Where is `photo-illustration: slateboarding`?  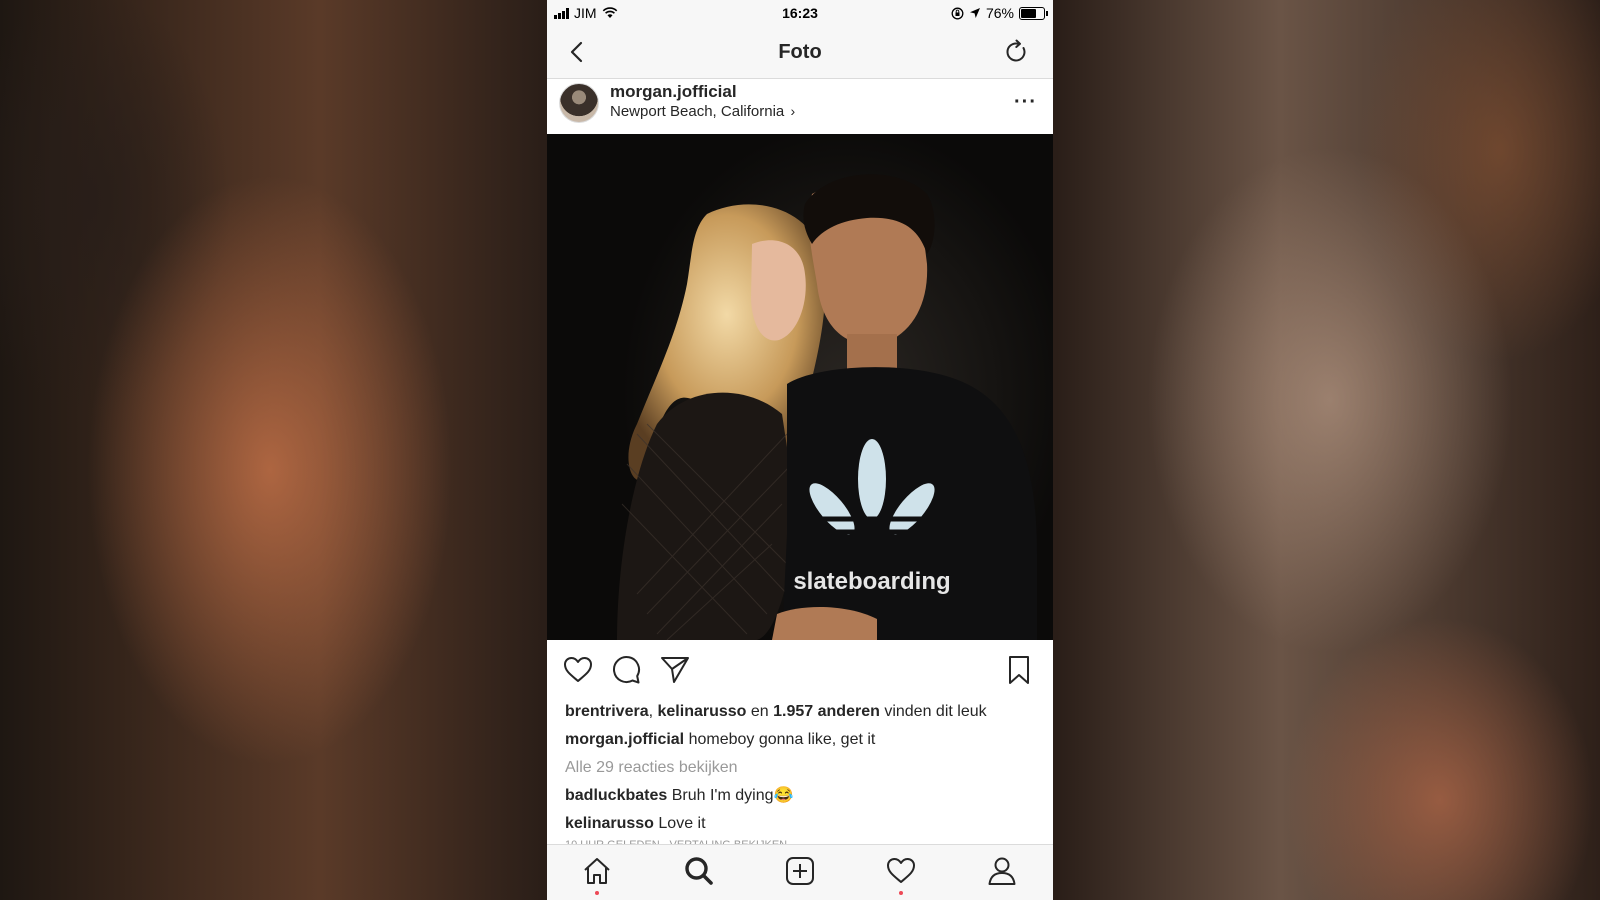 photo-illustration: slateboarding is located at coordinates (827, 407).